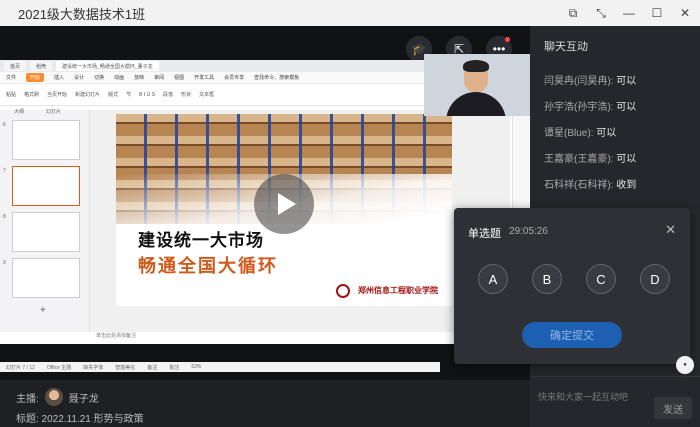 The width and height of the screenshot is (700, 427). What do you see at coordinates (547, 279) in the screenshot?
I see `option-b-button: B` at bounding box center [547, 279].